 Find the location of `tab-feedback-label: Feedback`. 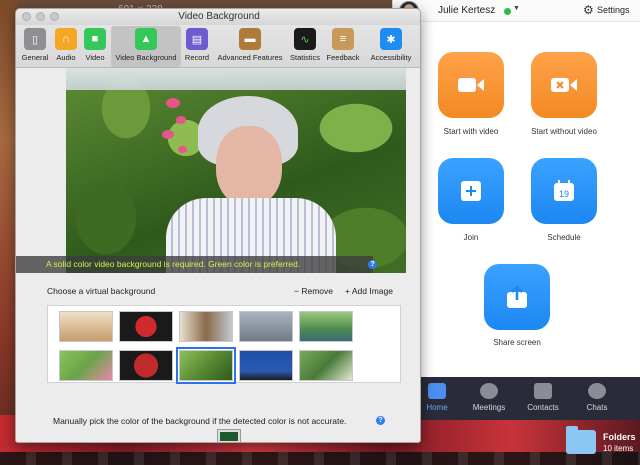

tab-feedback-label: Feedback is located at coordinates (343, 57).